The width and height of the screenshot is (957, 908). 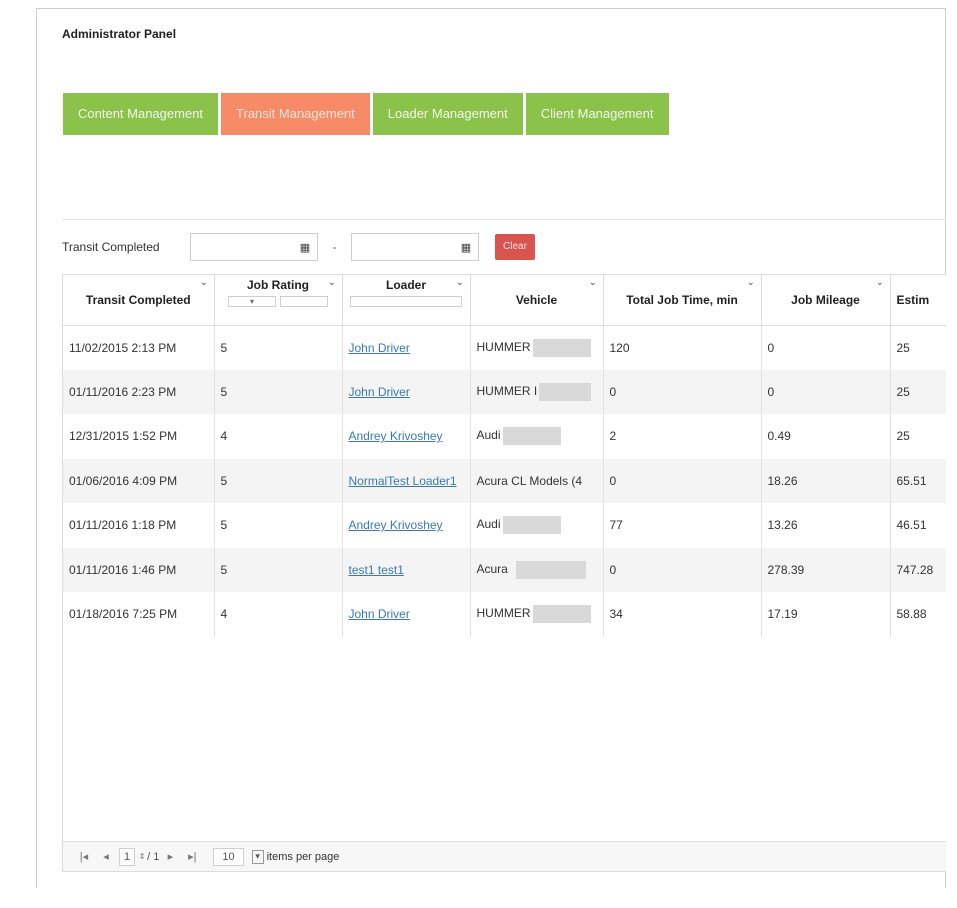 What do you see at coordinates (139, 347) in the screenshot?
I see `cell-transit-completed: 11/02/2015 2:13 PM` at bounding box center [139, 347].